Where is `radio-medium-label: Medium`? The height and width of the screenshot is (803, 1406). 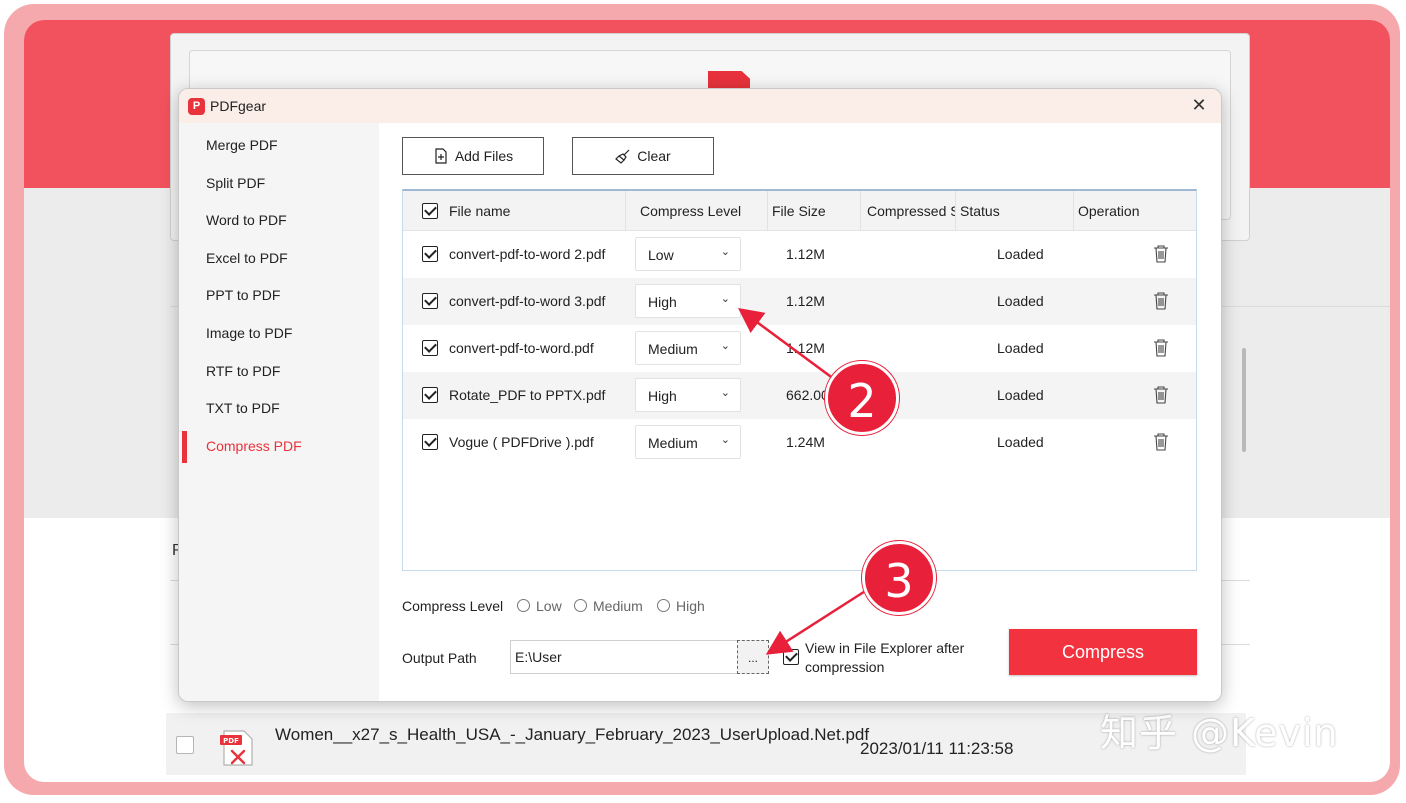 radio-medium-label: Medium is located at coordinates (618, 606).